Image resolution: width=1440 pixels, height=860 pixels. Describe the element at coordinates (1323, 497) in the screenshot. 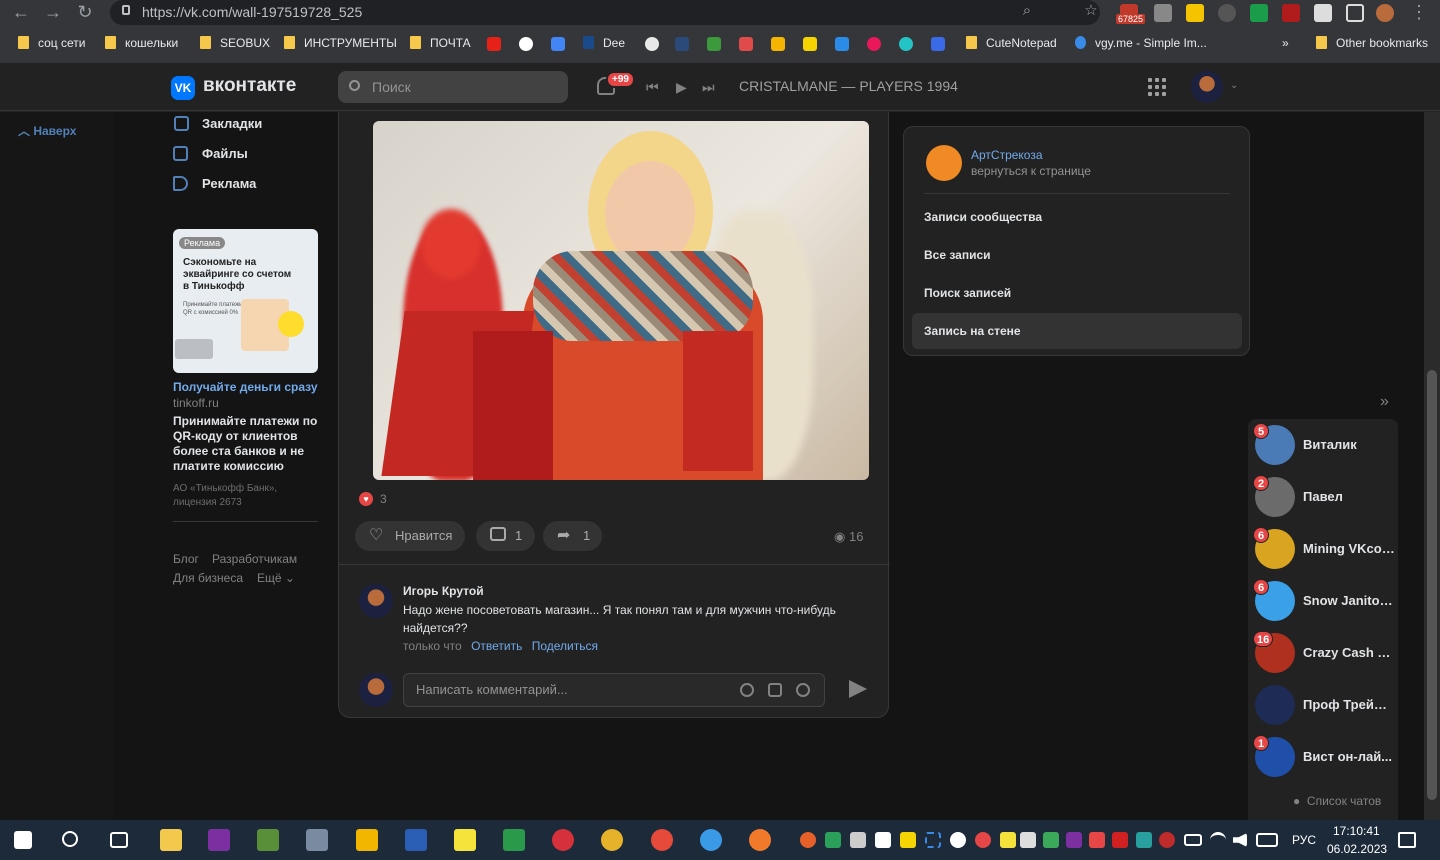

I see `chat-item: 2 Павел` at that location.